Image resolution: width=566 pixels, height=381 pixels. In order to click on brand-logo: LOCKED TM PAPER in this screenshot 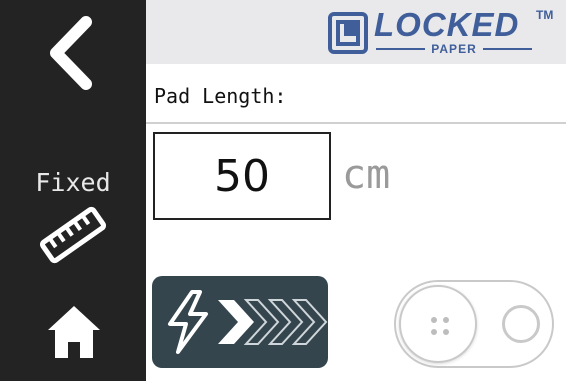, I will do `click(443, 32)`.